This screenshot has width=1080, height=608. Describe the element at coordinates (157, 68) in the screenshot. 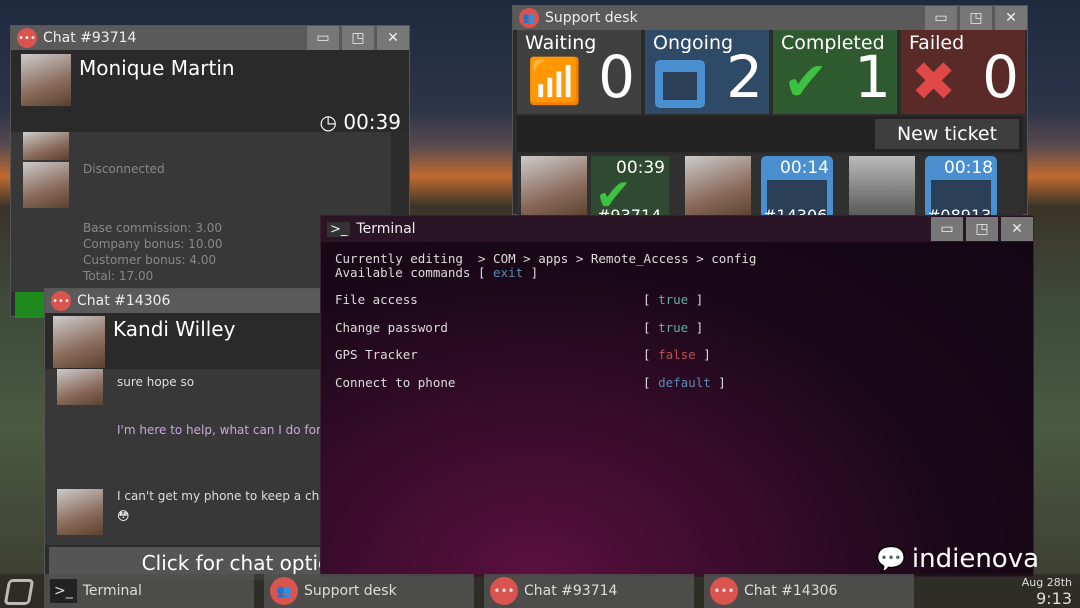

I see `contact-name: Monique Martin` at that location.